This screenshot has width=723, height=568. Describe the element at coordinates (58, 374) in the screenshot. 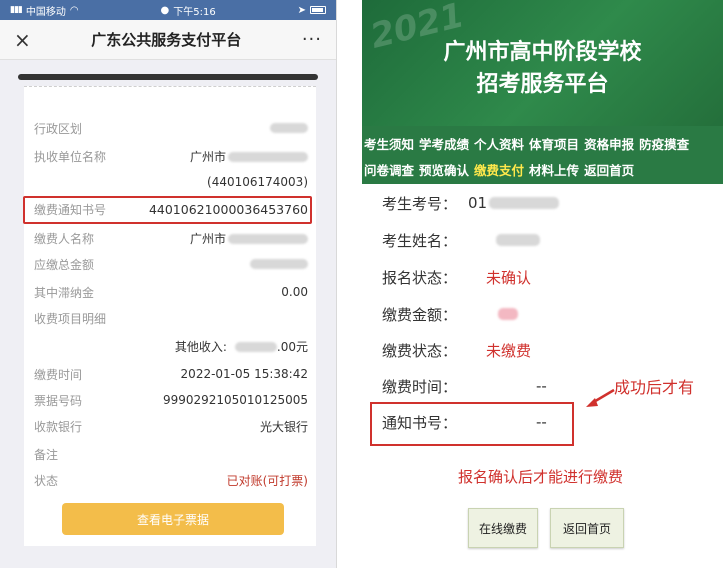

I see `pay-time-label: 缴费时间` at that location.